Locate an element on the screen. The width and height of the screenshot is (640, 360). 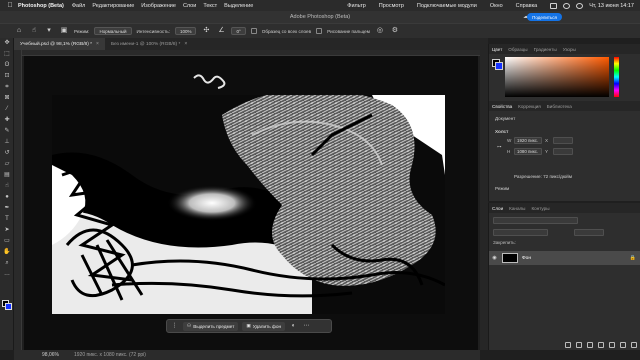
menu-image: Изображение is located at coordinates (158, 6).